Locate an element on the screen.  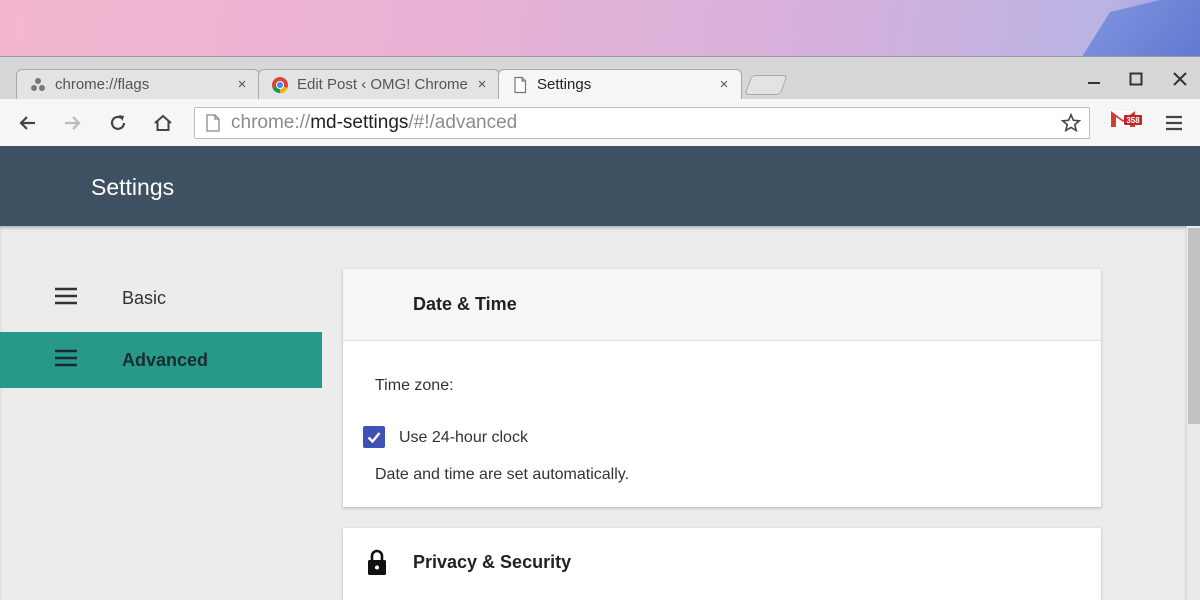
tab-flags: chrome://flags × is located at coordinates (138, 84).